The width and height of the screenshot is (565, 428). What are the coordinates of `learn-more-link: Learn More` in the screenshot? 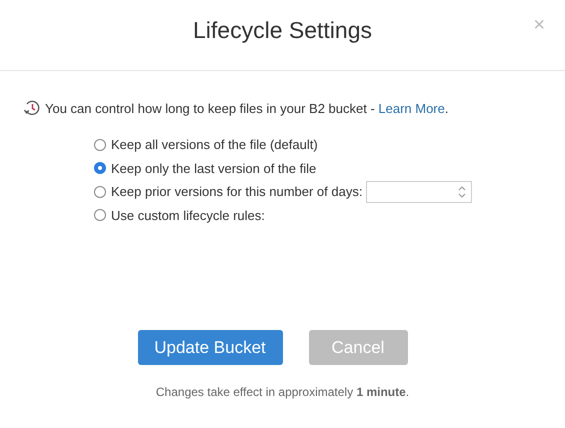 It's located at (411, 108).